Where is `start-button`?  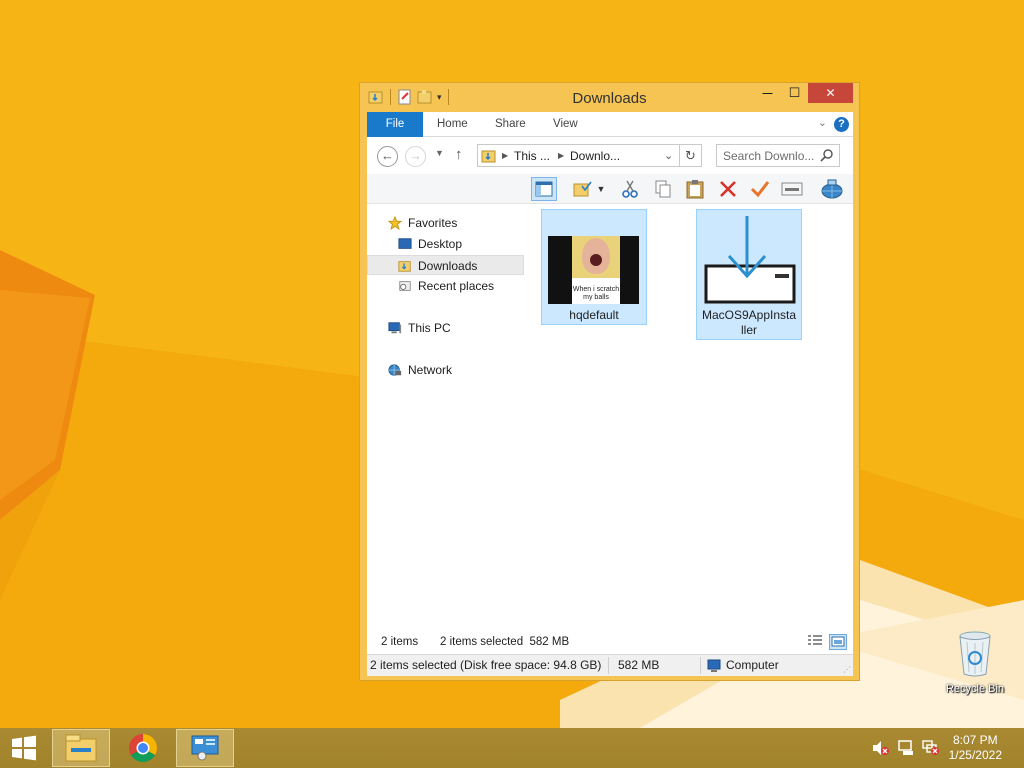
start-button is located at coordinates (24, 748).